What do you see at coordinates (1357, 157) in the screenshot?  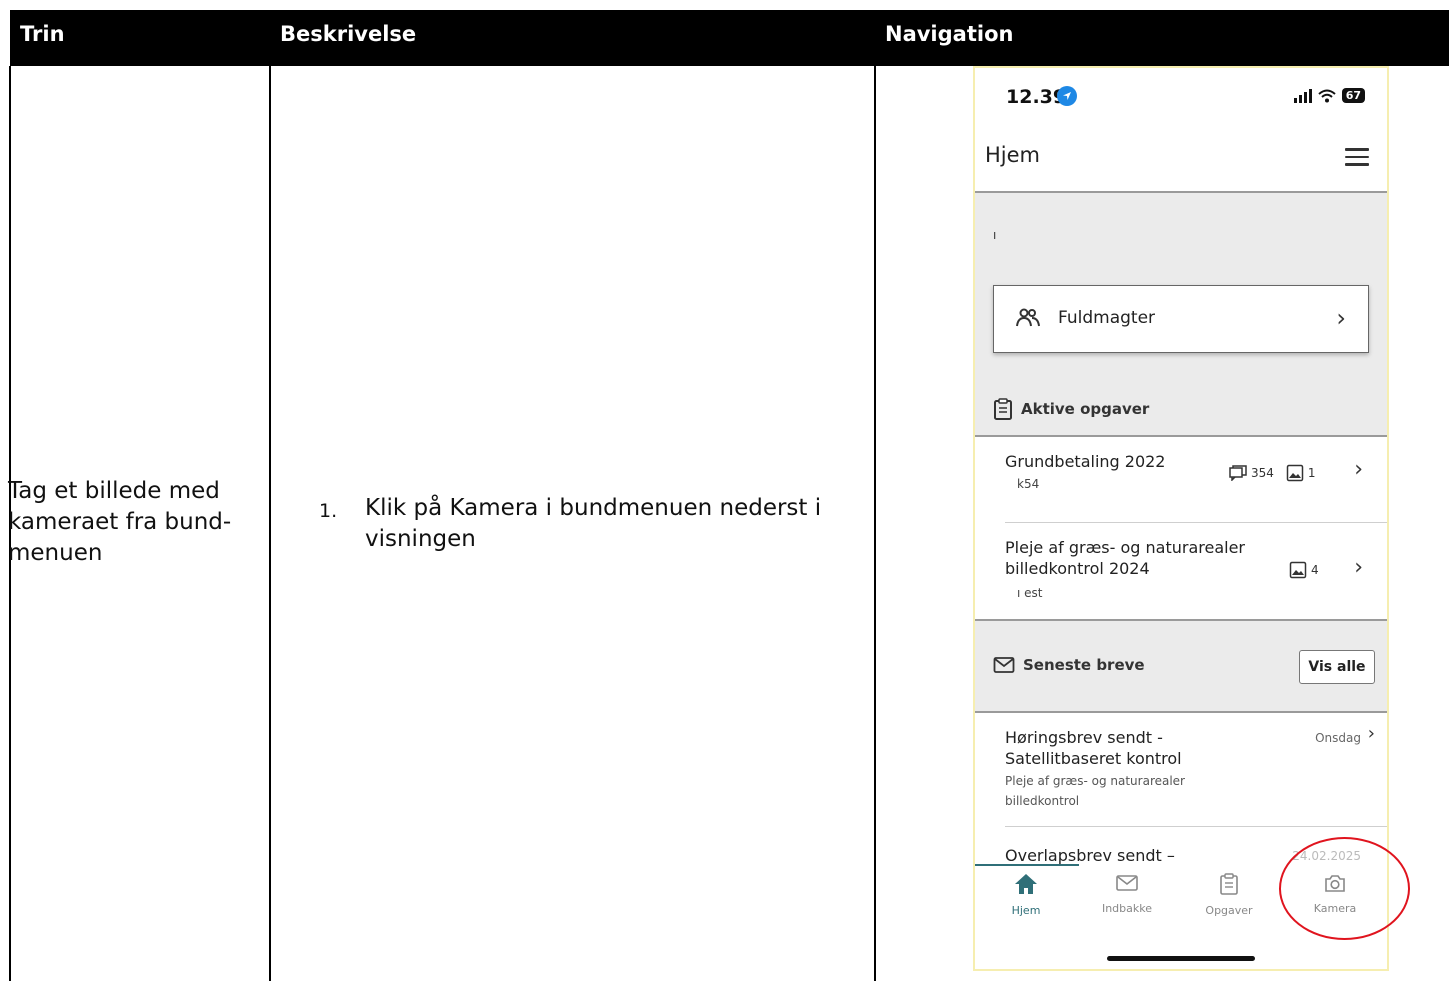 I see `hamburger-menu-icon` at bounding box center [1357, 157].